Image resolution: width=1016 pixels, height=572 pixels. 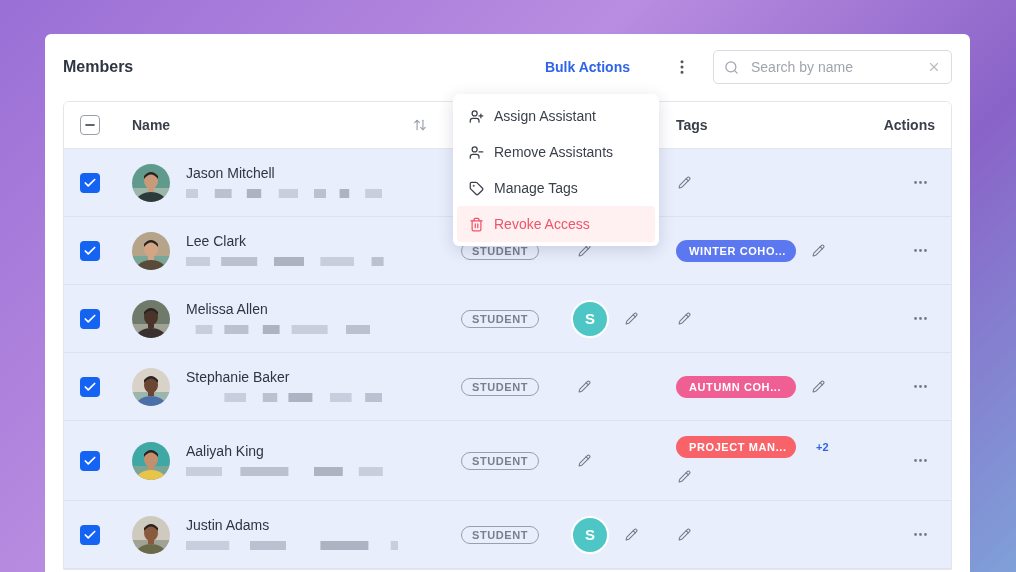 What do you see at coordinates (227, 309) in the screenshot?
I see `member-name: Melissa Allen` at bounding box center [227, 309].